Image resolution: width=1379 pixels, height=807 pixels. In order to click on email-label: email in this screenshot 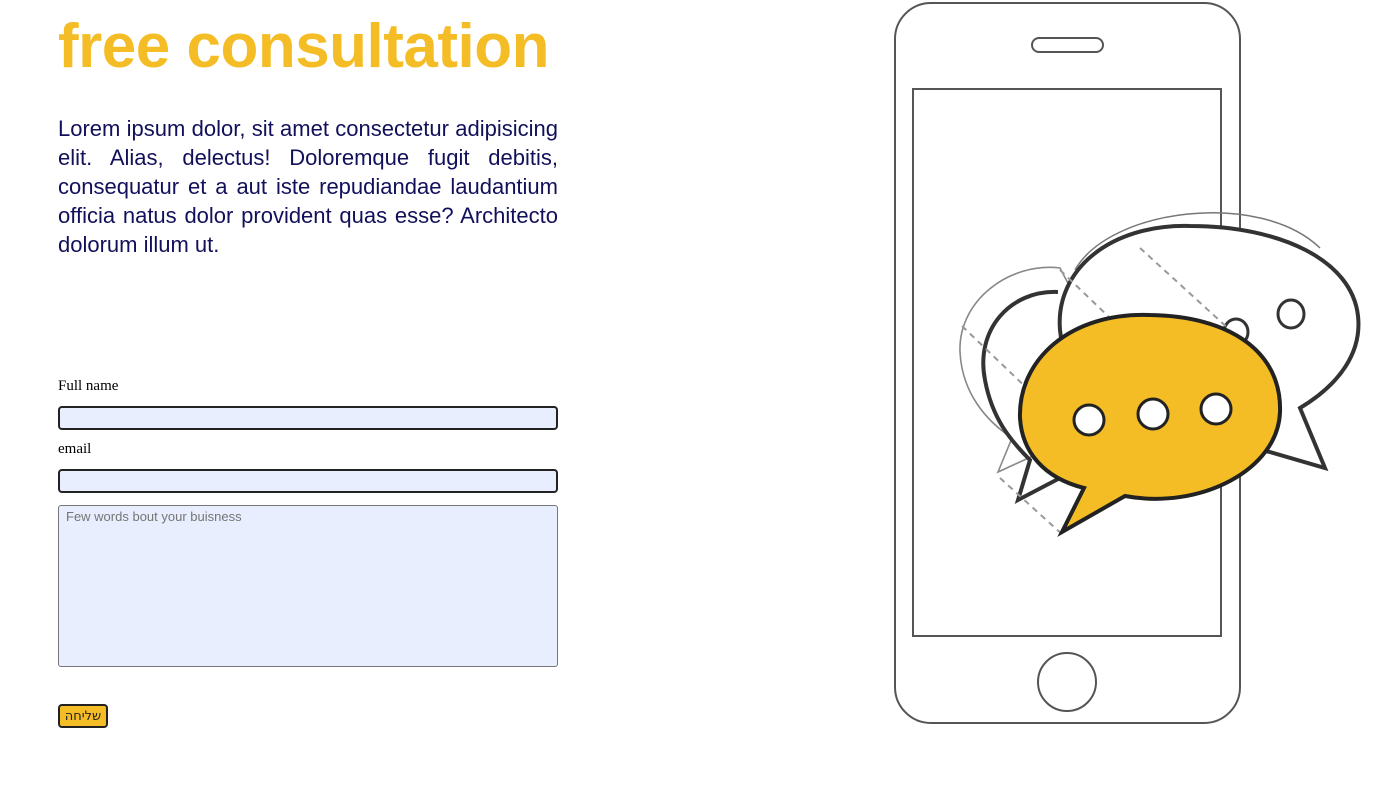, I will do `click(75, 449)`.